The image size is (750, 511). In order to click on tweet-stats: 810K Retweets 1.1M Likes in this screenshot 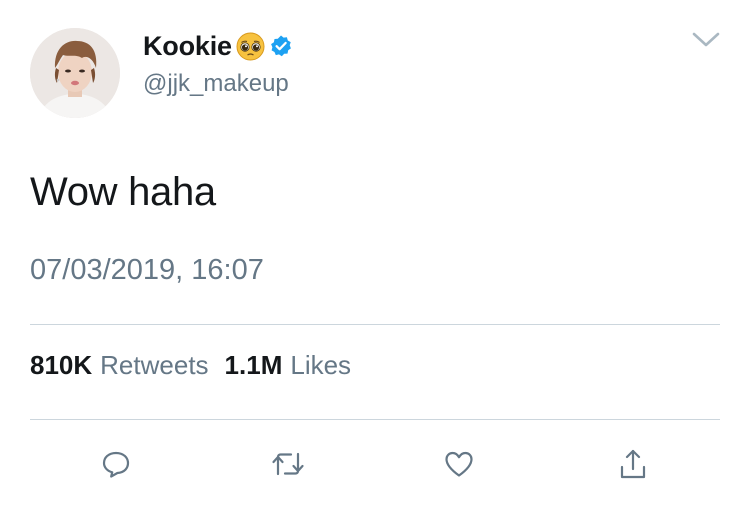, I will do `click(190, 365)`.